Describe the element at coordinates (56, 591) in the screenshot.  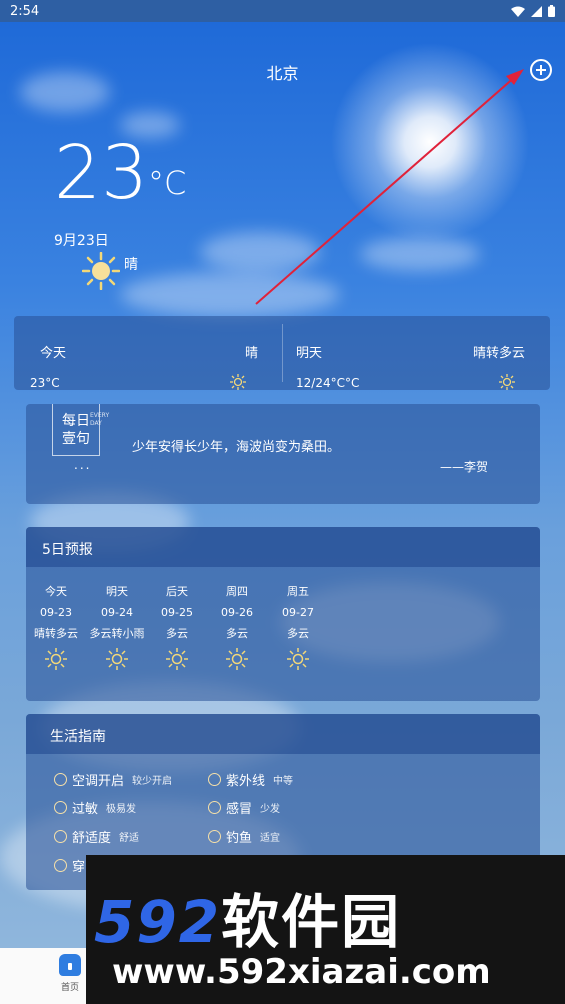
I see `forecast-day-name: 今天` at that location.